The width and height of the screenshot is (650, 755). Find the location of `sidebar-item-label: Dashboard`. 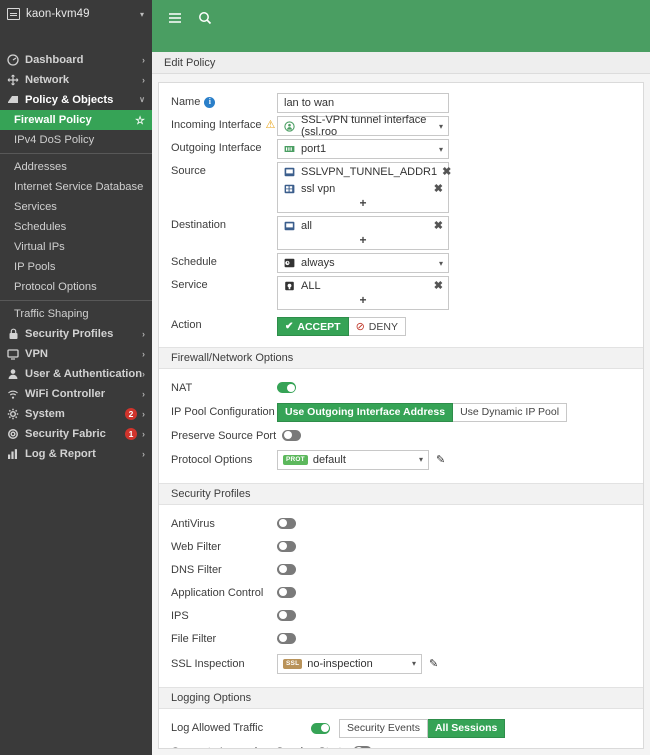

sidebar-item-label: Dashboard is located at coordinates (54, 60).